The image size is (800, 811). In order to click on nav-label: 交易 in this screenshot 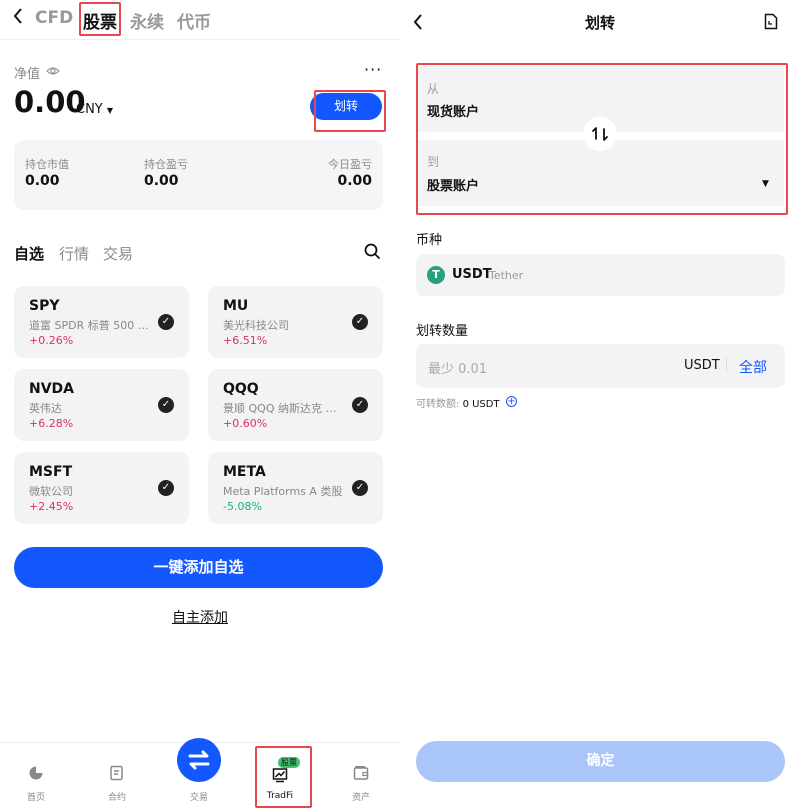, I will do `click(198, 798)`.